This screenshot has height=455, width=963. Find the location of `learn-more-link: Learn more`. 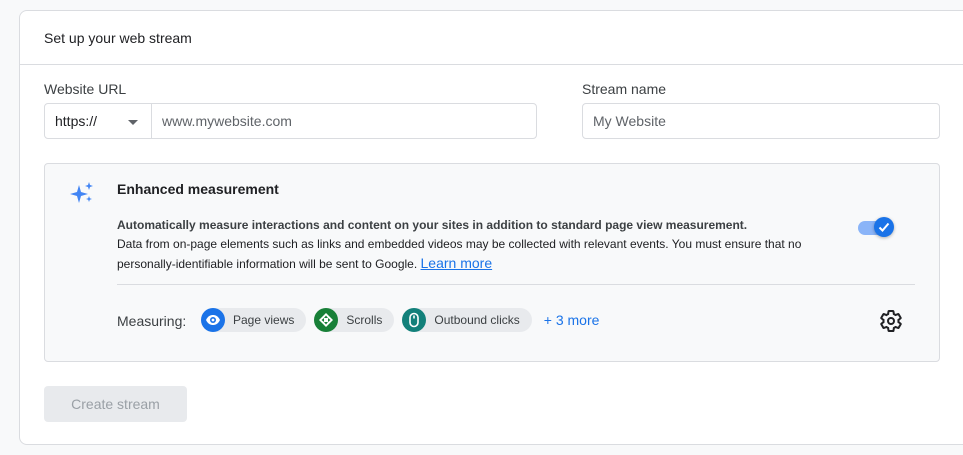

learn-more-link: Learn more is located at coordinates (457, 263).